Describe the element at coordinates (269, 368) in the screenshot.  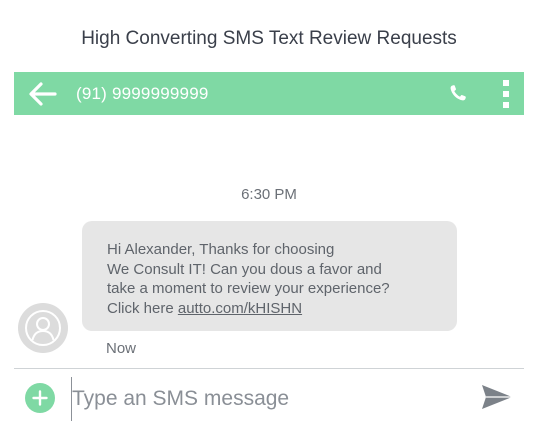
I see `composer-divider` at that location.